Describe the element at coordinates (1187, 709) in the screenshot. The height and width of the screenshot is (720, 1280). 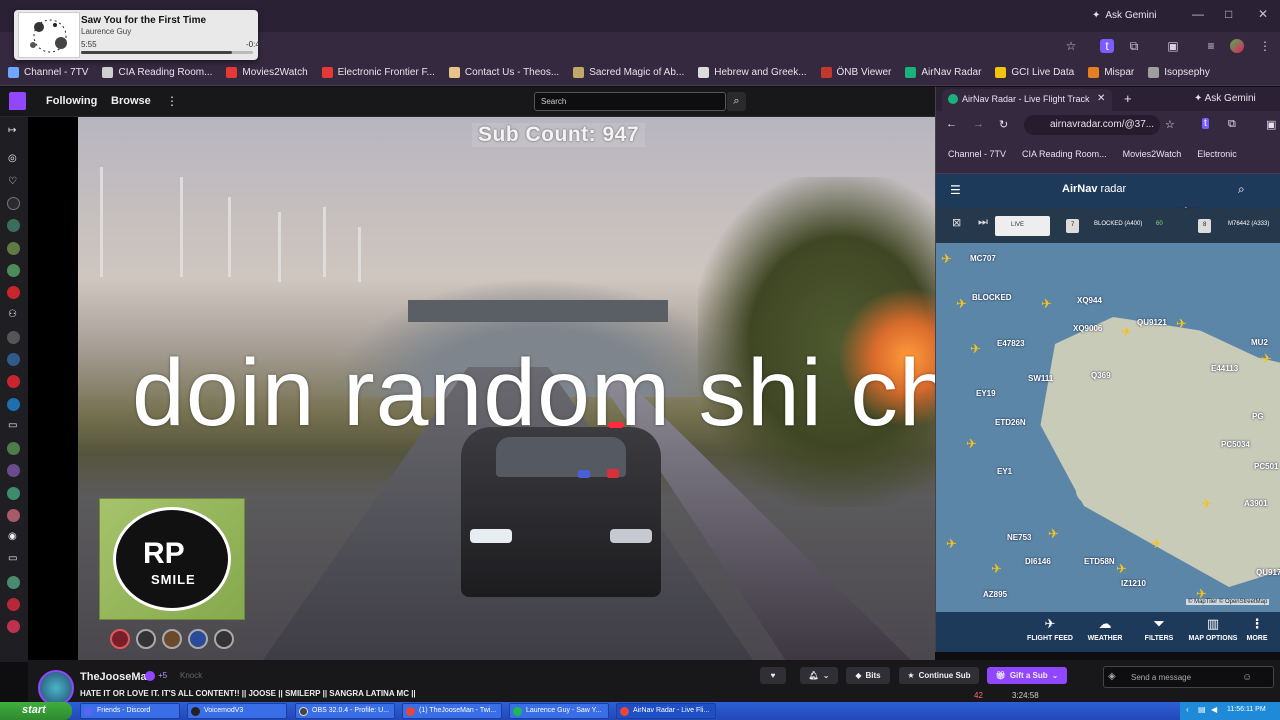
I see `tray-chevron-icon: ‹` at that location.